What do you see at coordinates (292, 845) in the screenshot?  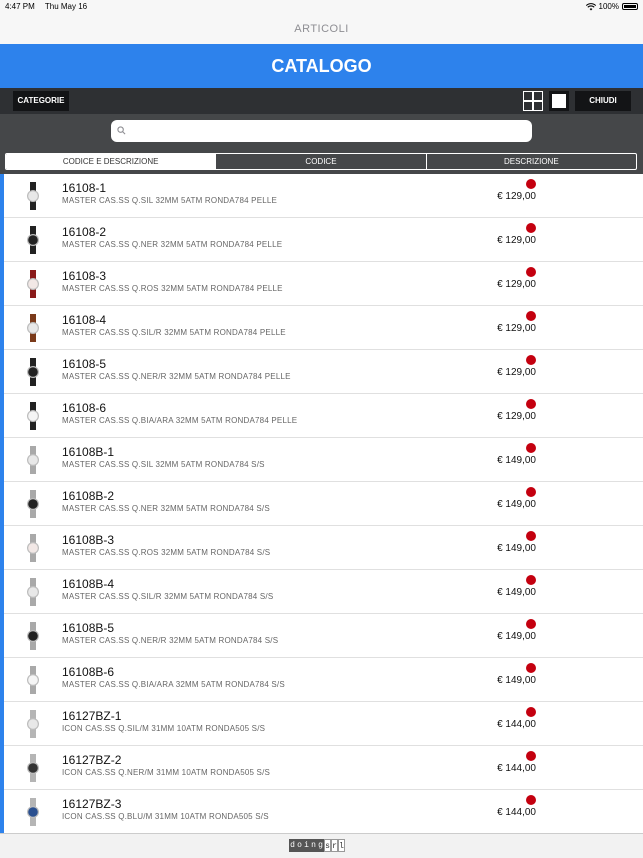 I see `logo-letter: d` at bounding box center [292, 845].